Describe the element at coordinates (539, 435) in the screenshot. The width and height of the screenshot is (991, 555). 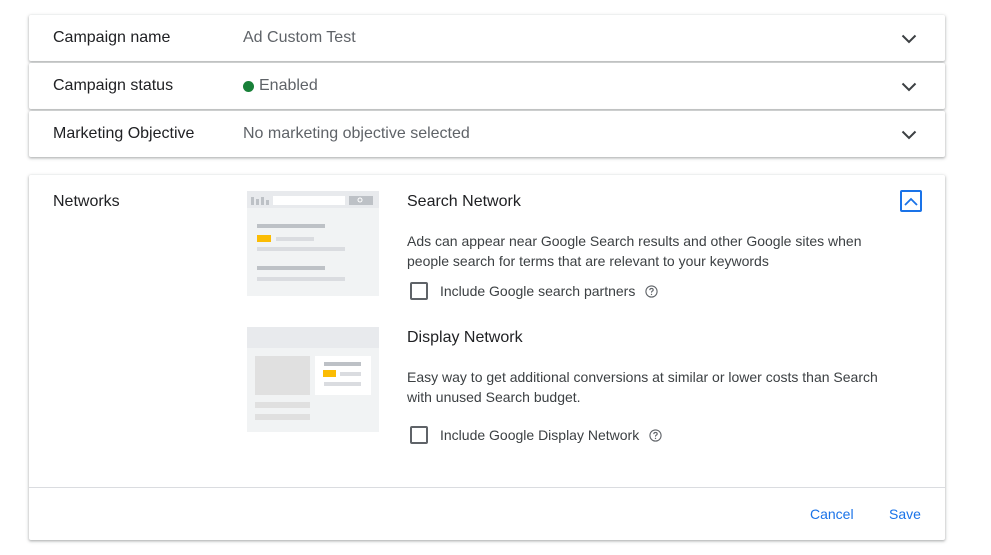
I see `display-network-label: Include Google Display Network` at that location.